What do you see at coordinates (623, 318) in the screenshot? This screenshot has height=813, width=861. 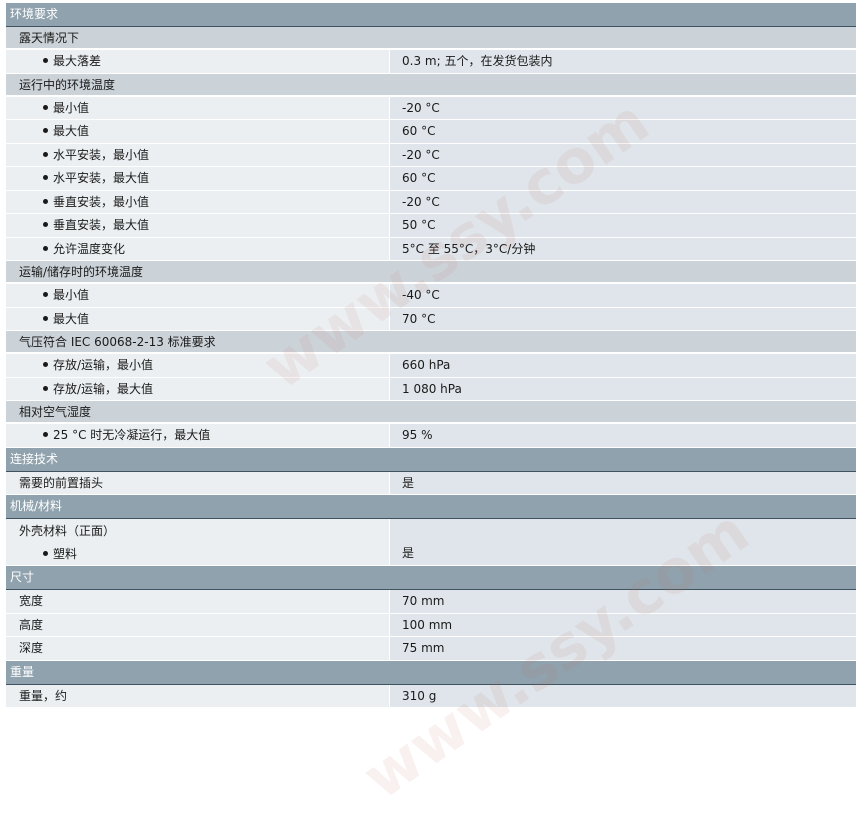 I see `row-value: 70 °C` at bounding box center [623, 318].